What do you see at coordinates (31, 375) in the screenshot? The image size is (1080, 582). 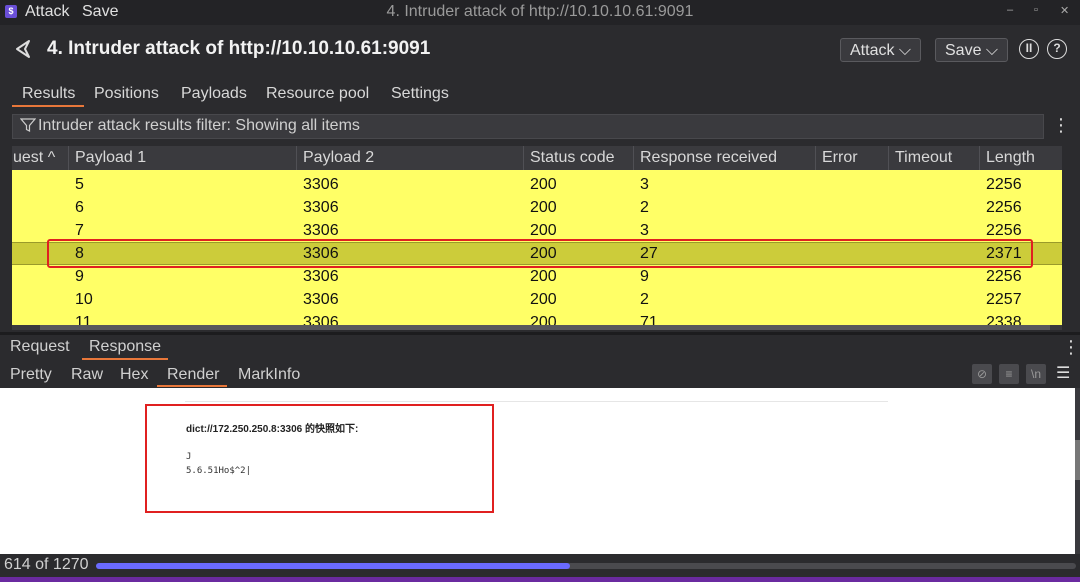 I see `tab-pretty: Pretty` at bounding box center [31, 375].